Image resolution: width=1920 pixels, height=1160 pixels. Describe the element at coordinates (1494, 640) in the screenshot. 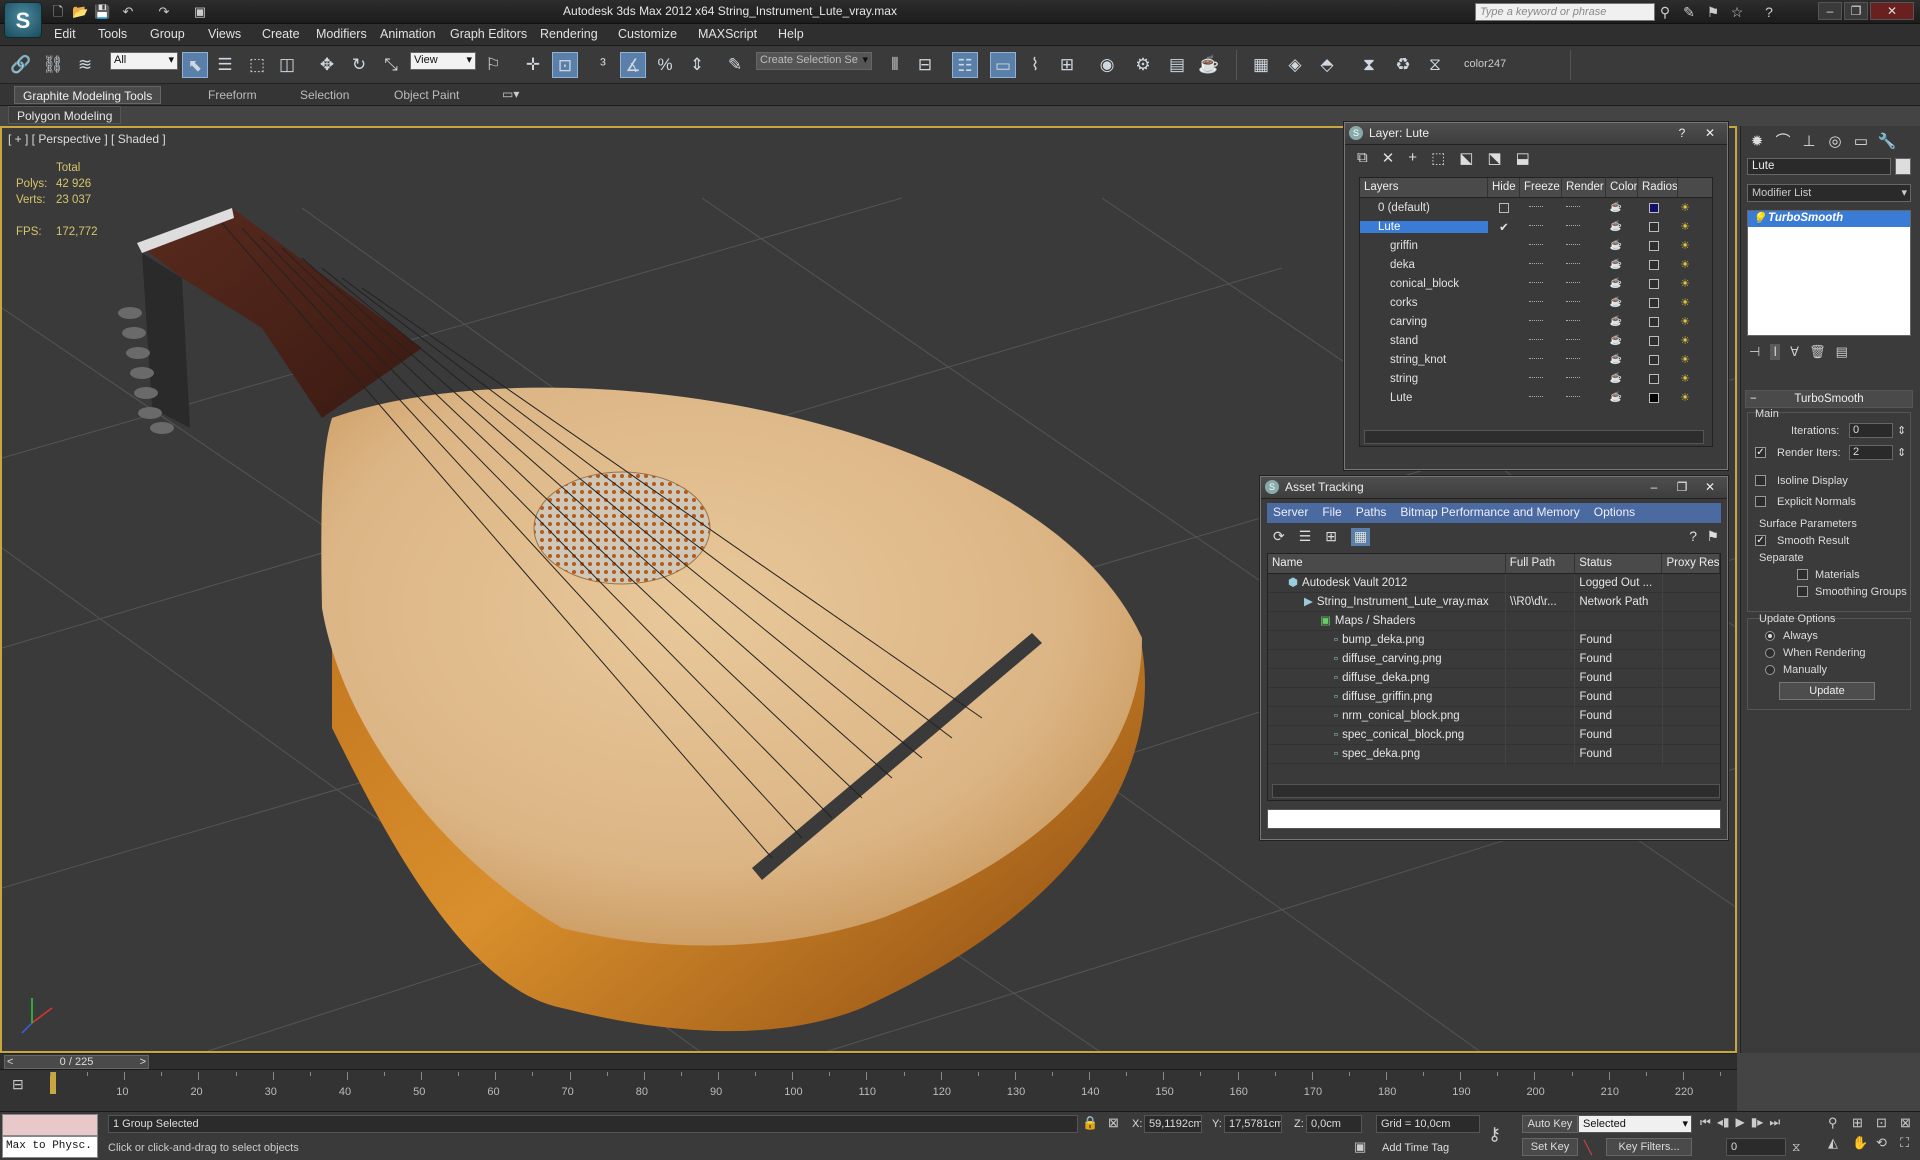

I see `asset-row: ▫ bump_deka.png Found` at that location.